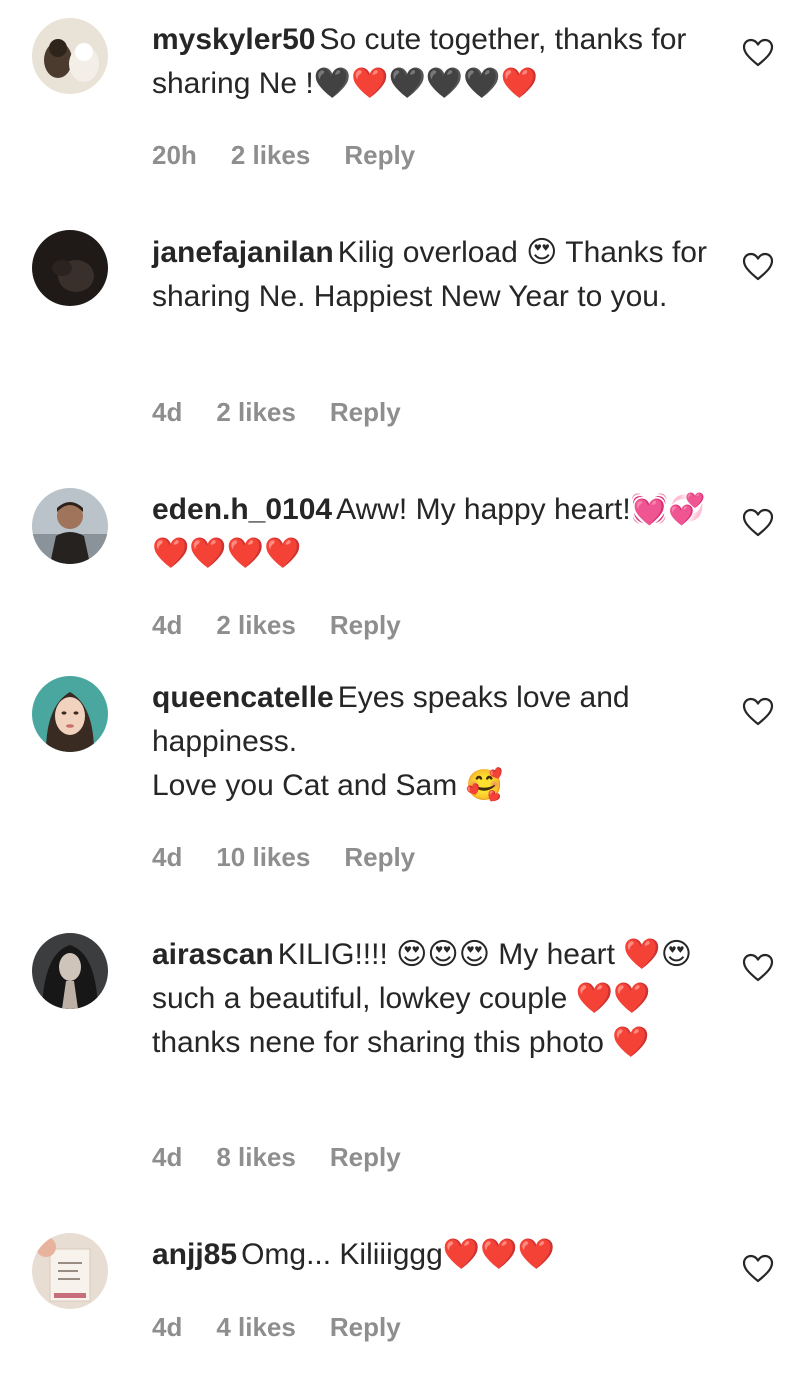  Describe the element at coordinates (213, 954) in the screenshot. I see `username: airascan` at that location.